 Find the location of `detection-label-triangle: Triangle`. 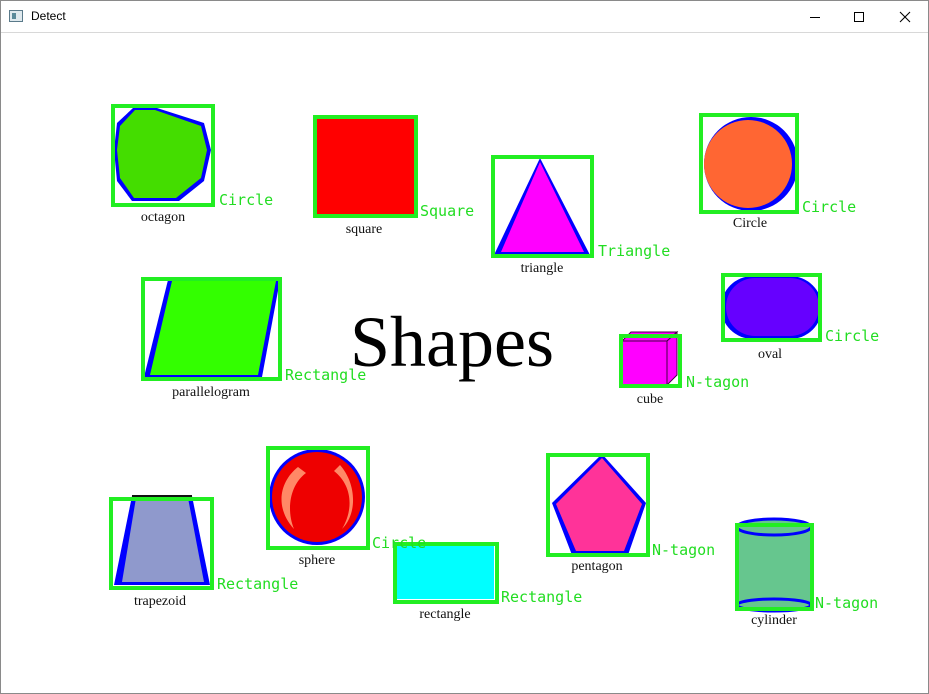

detection-label-triangle: Triangle is located at coordinates (634, 251).